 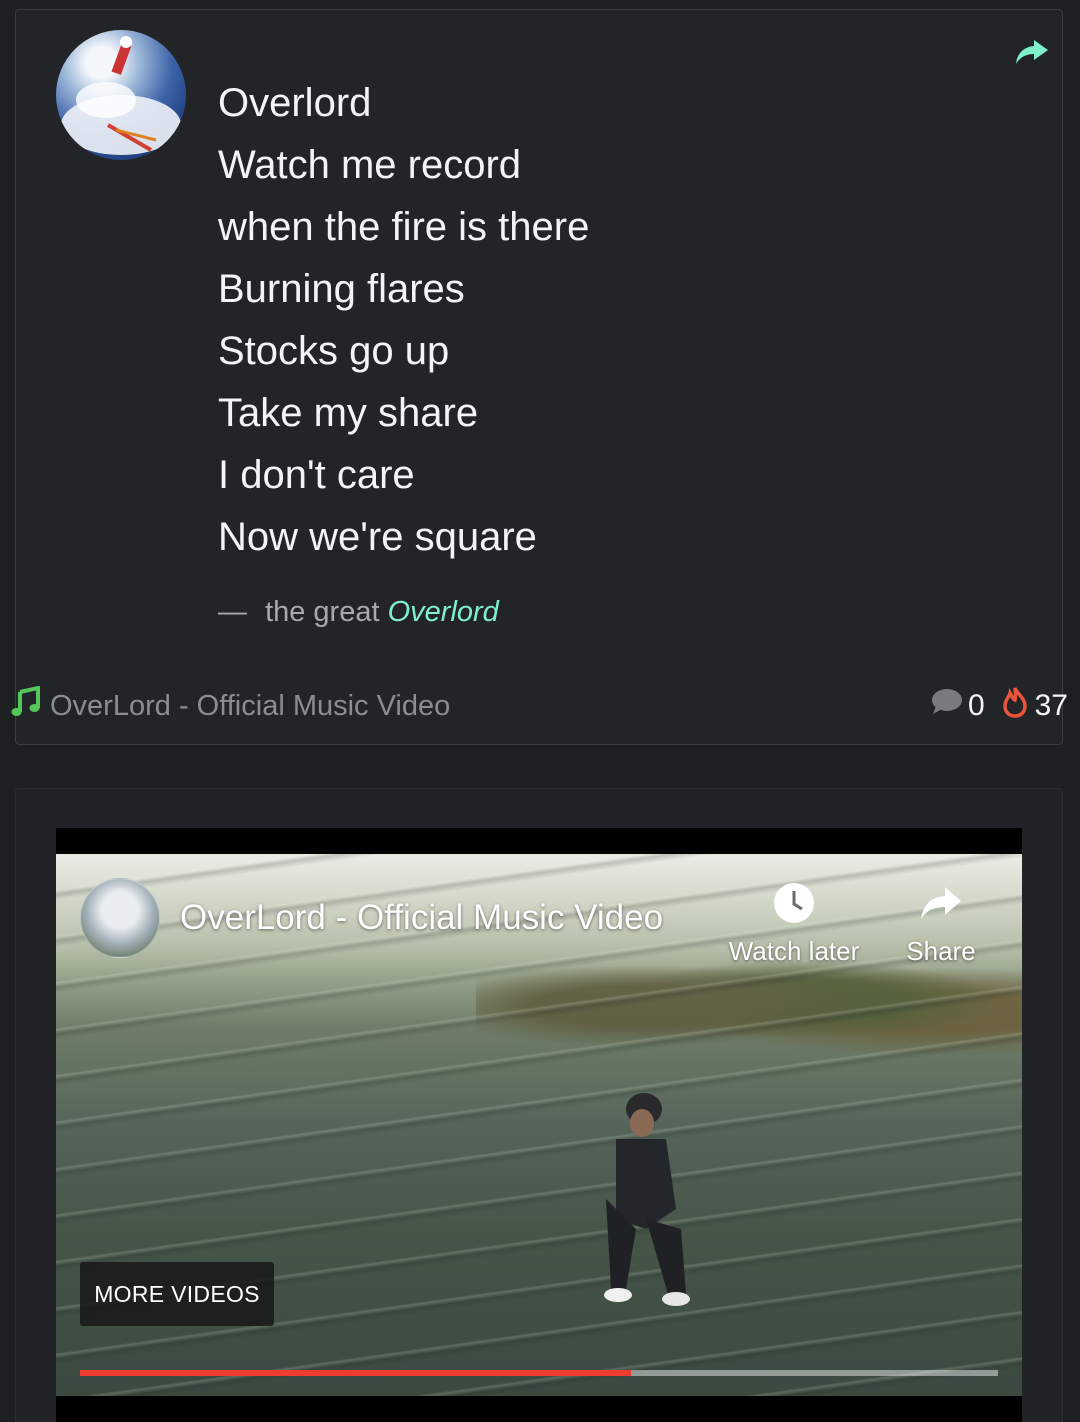 What do you see at coordinates (26, 705) in the screenshot?
I see `music-note-icon` at bounding box center [26, 705].